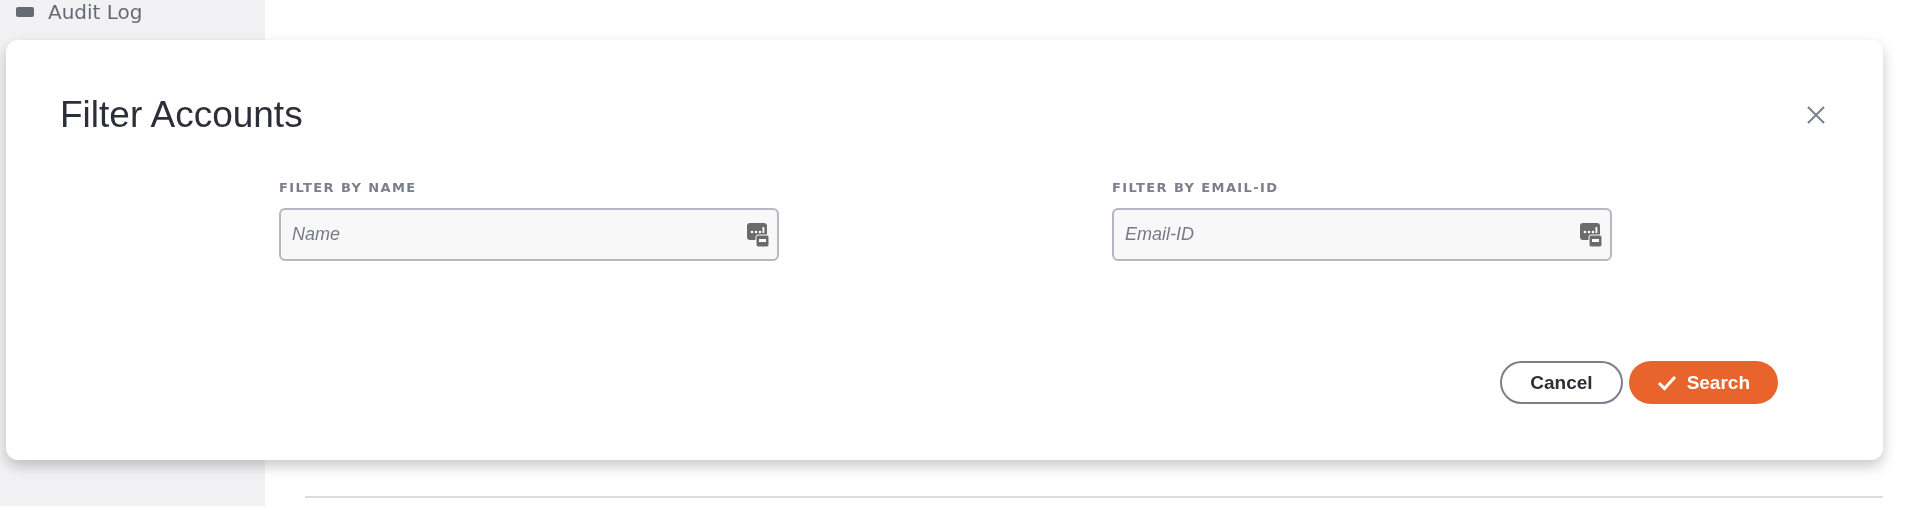  What do you see at coordinates (1362, 234) in the screenshot?
I see `input-field: Email-ID` at bounding box center [1362, 234].